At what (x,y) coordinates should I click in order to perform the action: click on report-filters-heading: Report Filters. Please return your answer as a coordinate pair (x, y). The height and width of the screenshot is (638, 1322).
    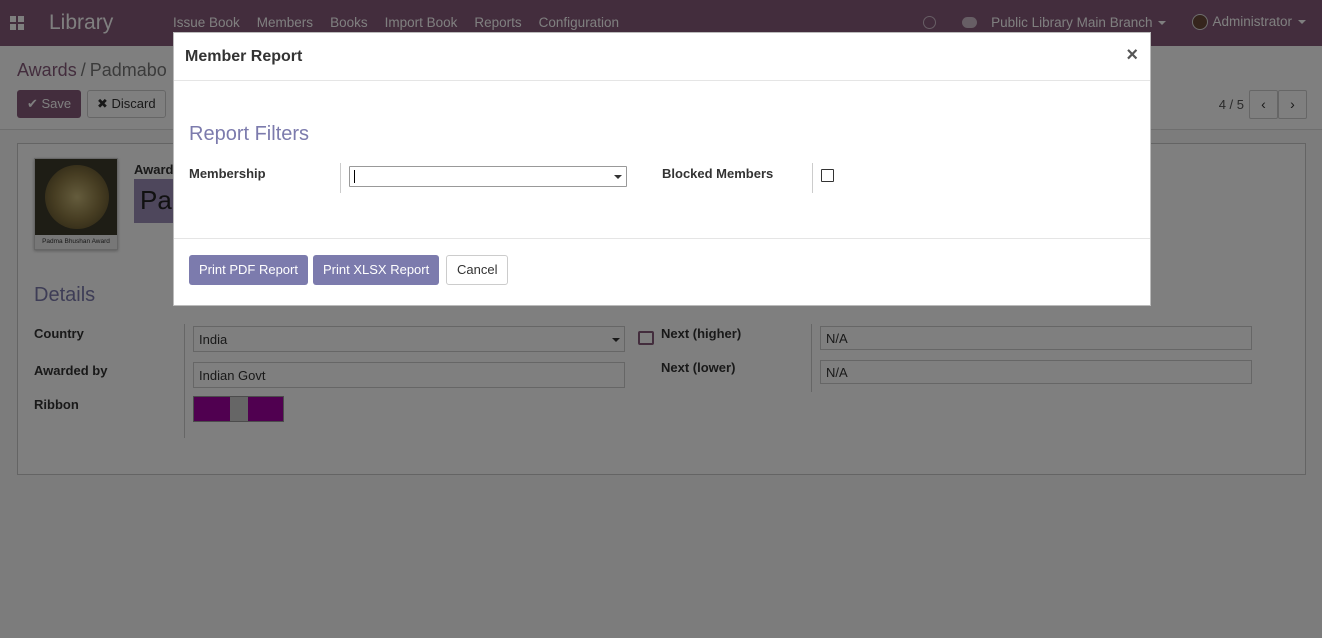
    Looking at the image, I should click on (249, 134).